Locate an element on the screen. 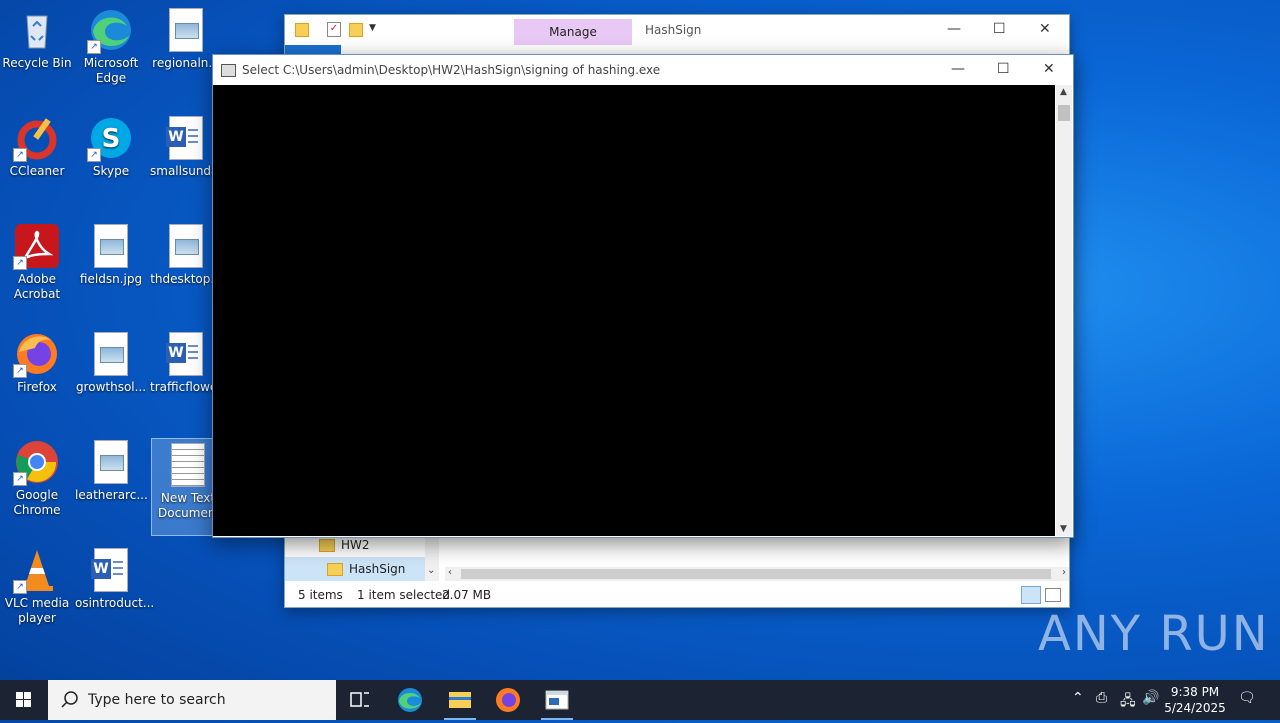 This screenshot has width=1280, height=723. scroll-right-arrow-icon: › is located at coordinates (1064, 572).